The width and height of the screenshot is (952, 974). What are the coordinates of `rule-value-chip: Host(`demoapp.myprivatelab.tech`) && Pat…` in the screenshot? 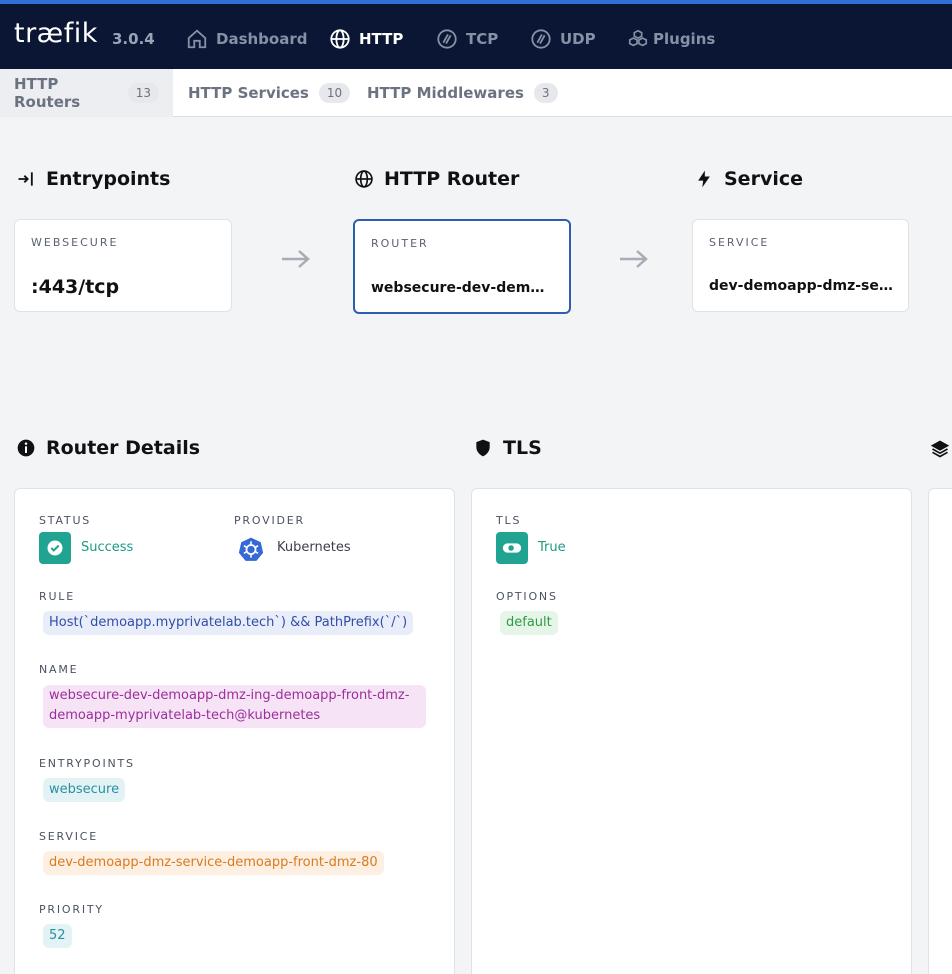 It's located at (228, 623).